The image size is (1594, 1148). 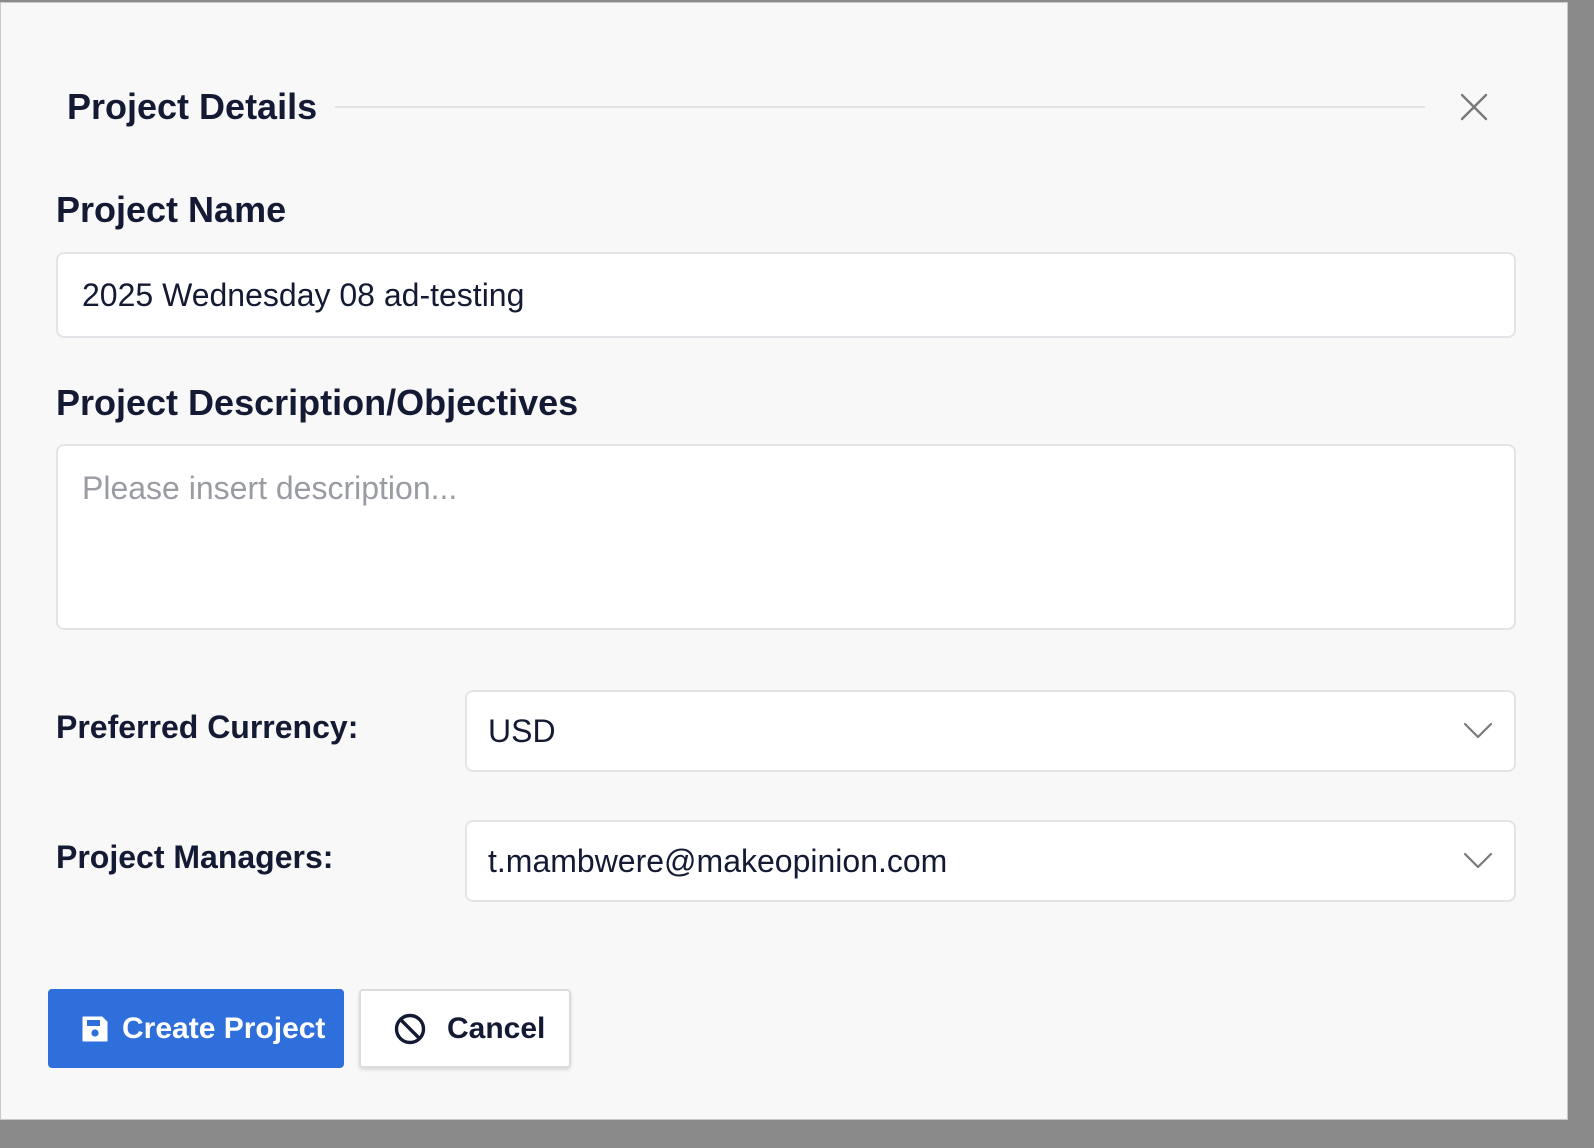 I want to click on header-divider, so click(x=880, y=107).